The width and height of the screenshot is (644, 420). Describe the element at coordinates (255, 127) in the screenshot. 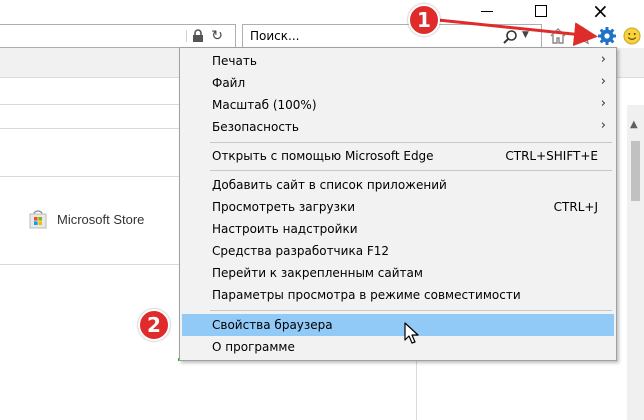

I see `menu-item-label: Безопасность` at that location.